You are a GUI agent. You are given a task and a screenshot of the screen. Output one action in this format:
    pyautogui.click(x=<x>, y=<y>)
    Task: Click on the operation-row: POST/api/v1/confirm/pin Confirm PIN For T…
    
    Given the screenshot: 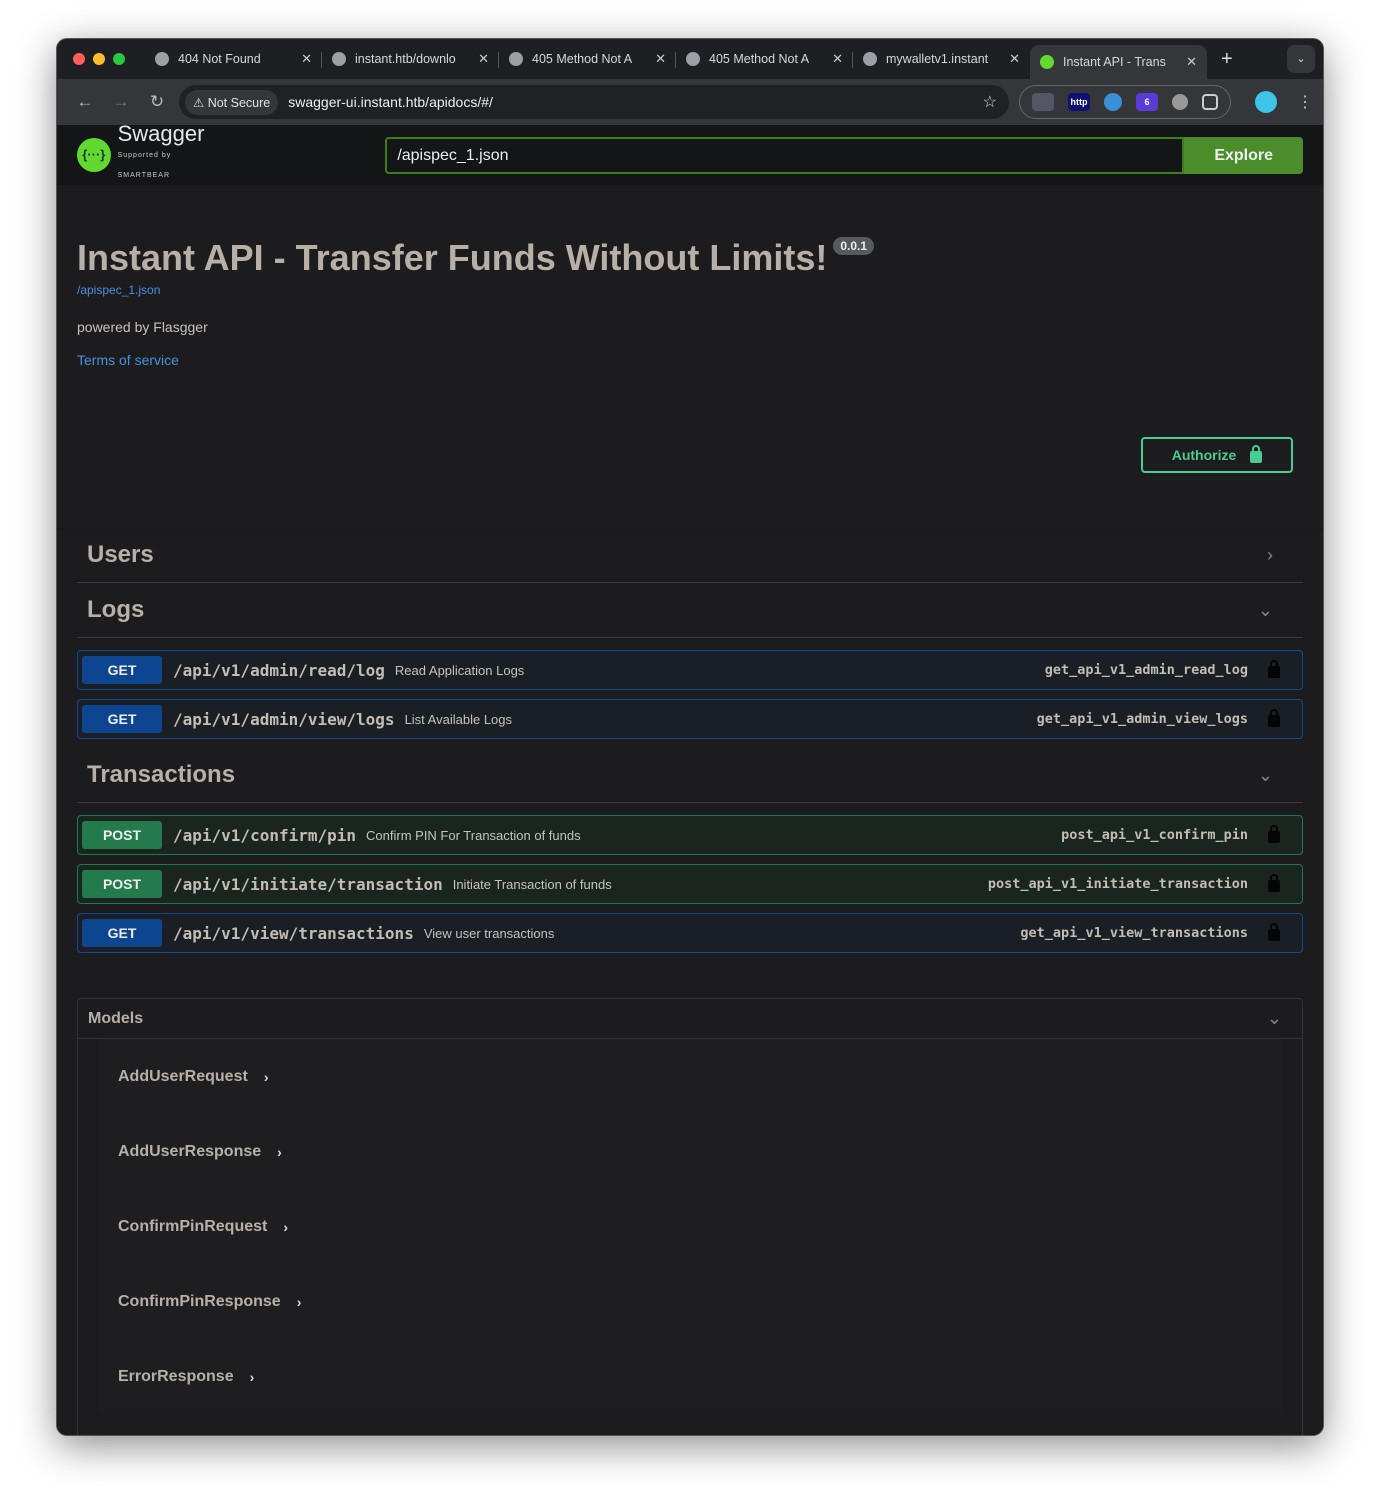 What is the action you would take?
    pyautogui.click(x=690, y=835)
    